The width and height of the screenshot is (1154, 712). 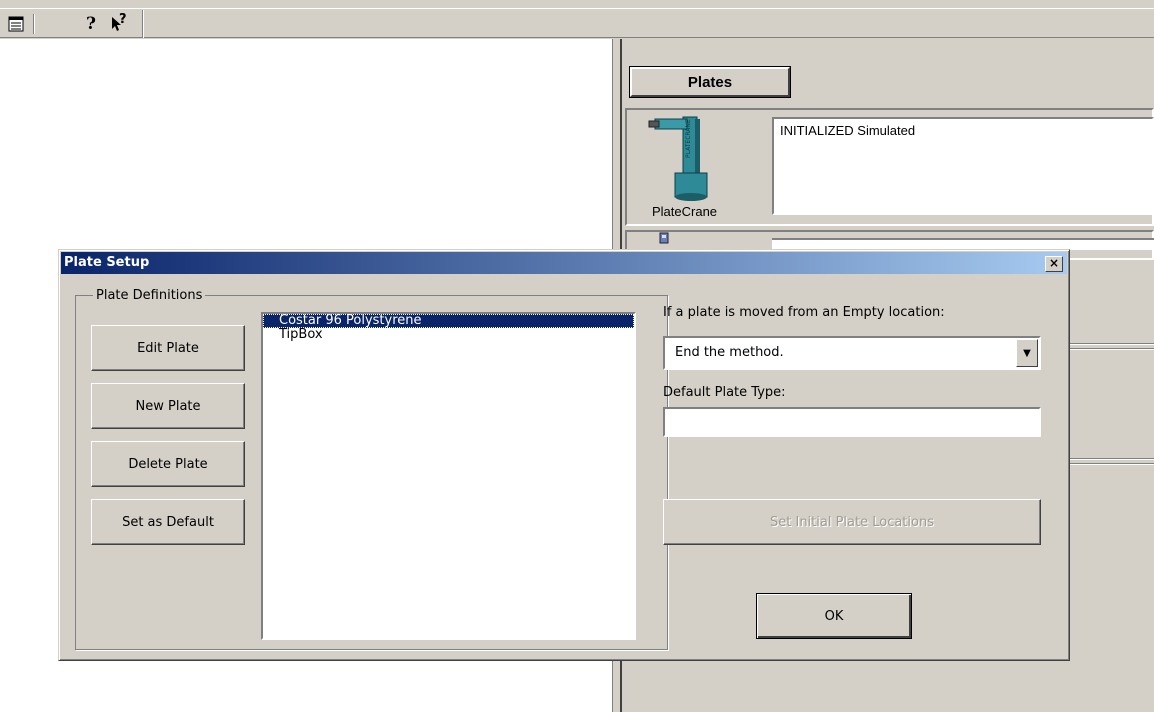 I want to click on plate-list: Costar 96 Polystyrene TipBox, so click(x=448, y=476).